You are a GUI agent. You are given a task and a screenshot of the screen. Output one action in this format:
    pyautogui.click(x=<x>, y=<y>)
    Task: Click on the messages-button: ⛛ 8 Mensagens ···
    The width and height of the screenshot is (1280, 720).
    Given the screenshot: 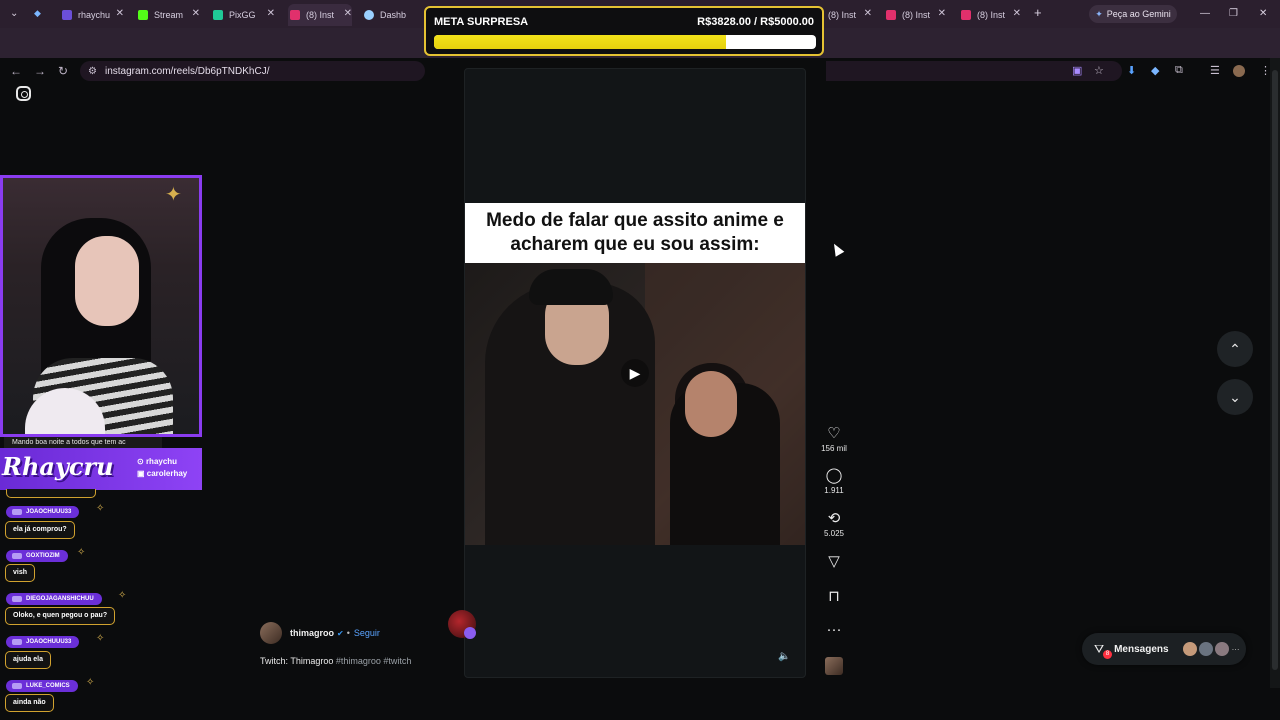 What is the action you would take?
    pyautogui.click(x=1164, y=649)
    